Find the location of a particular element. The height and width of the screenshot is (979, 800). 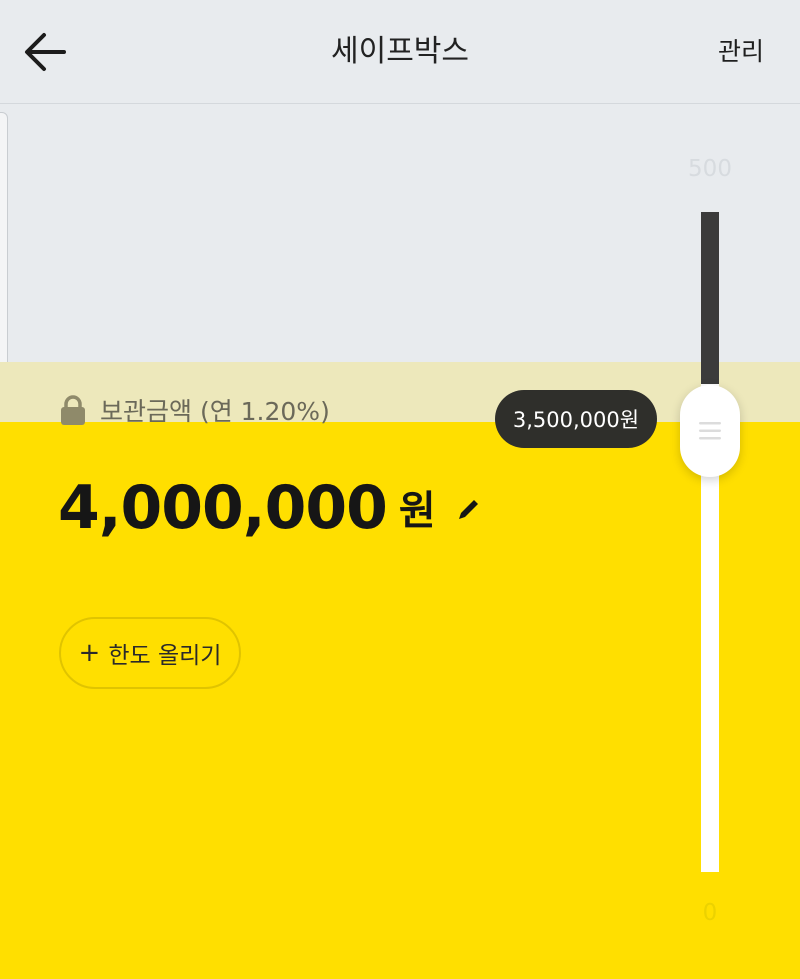

slider-min-label: 0 is located at coordinates (710, 913).